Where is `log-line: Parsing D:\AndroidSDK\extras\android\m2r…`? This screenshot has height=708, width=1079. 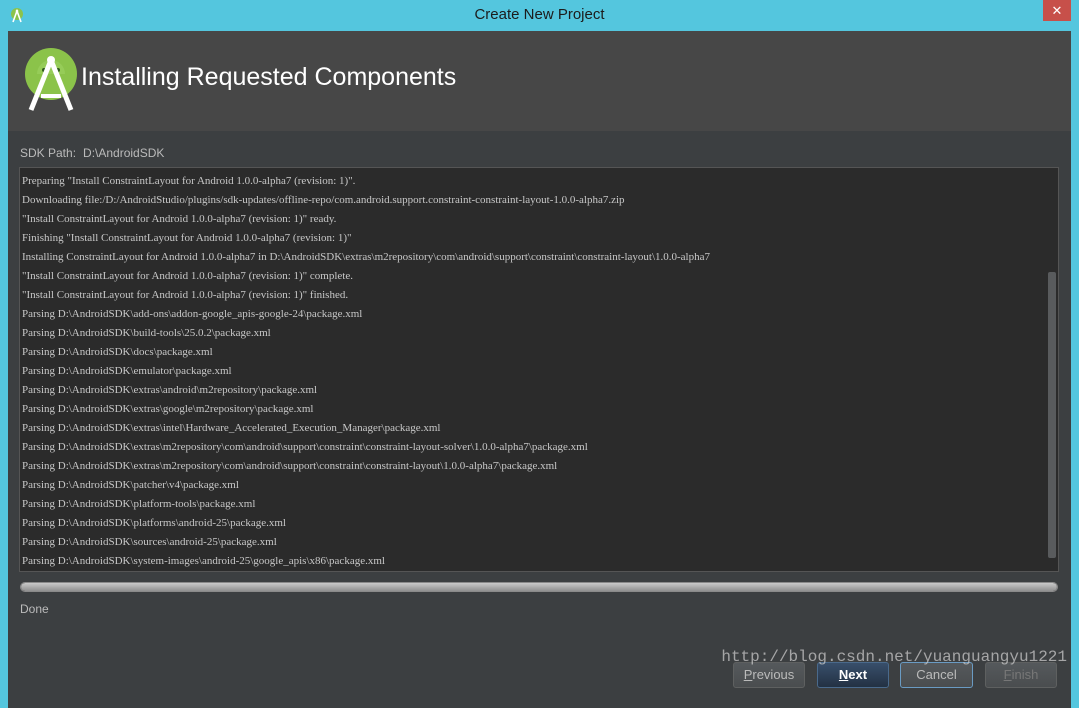 log-line: Parsing D:\AndroidSDK\extras\android\m2r… is located at coordinates (170, 390).